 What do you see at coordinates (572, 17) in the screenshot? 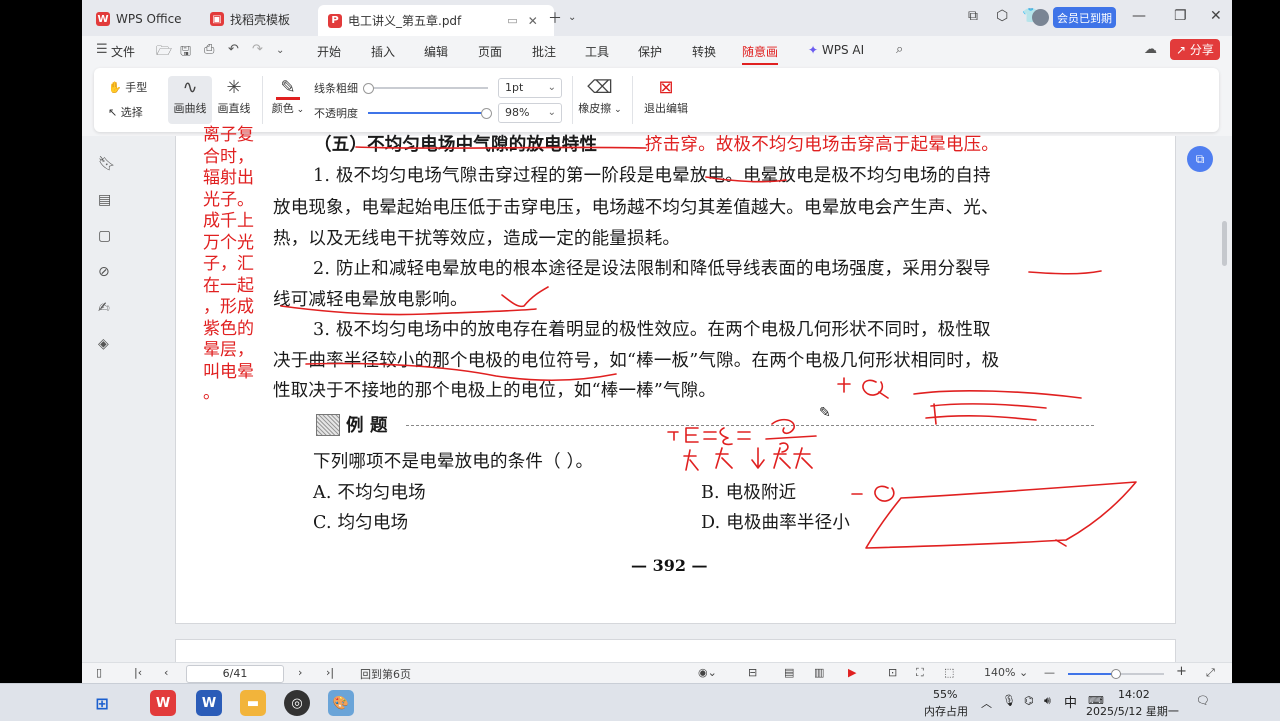
I see `tab-list-chevron-icon: ⌄` at bounding box center [572, 17].